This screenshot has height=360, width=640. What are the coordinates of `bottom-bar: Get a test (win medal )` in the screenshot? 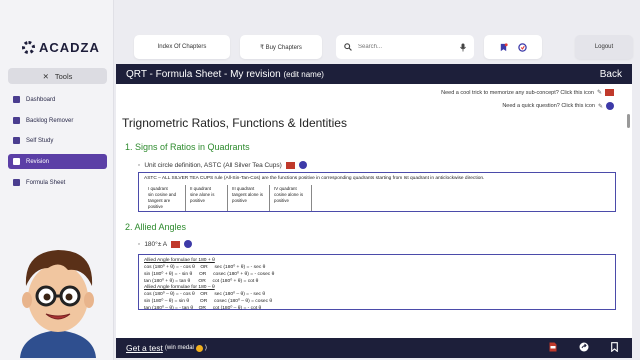 It's located at (374, 348).